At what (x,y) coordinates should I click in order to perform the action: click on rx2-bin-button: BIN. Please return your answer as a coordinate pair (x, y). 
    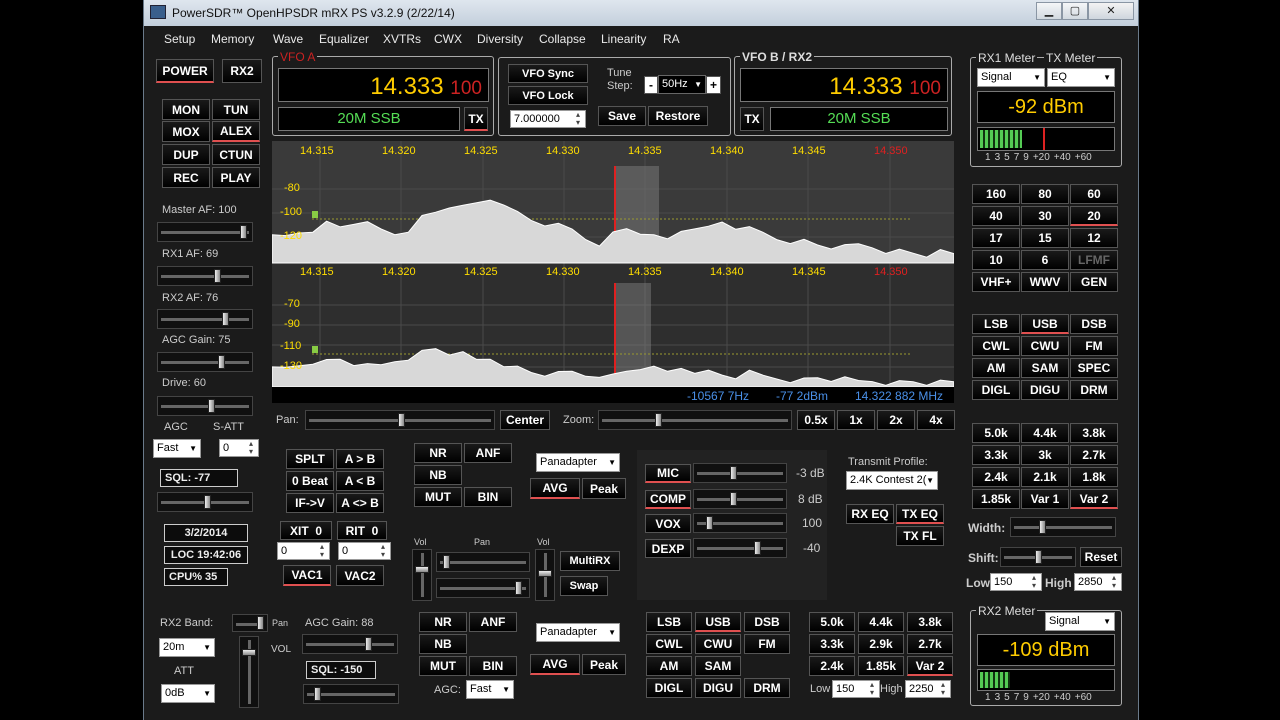
    Looking at the image, I should click on (493, 666).